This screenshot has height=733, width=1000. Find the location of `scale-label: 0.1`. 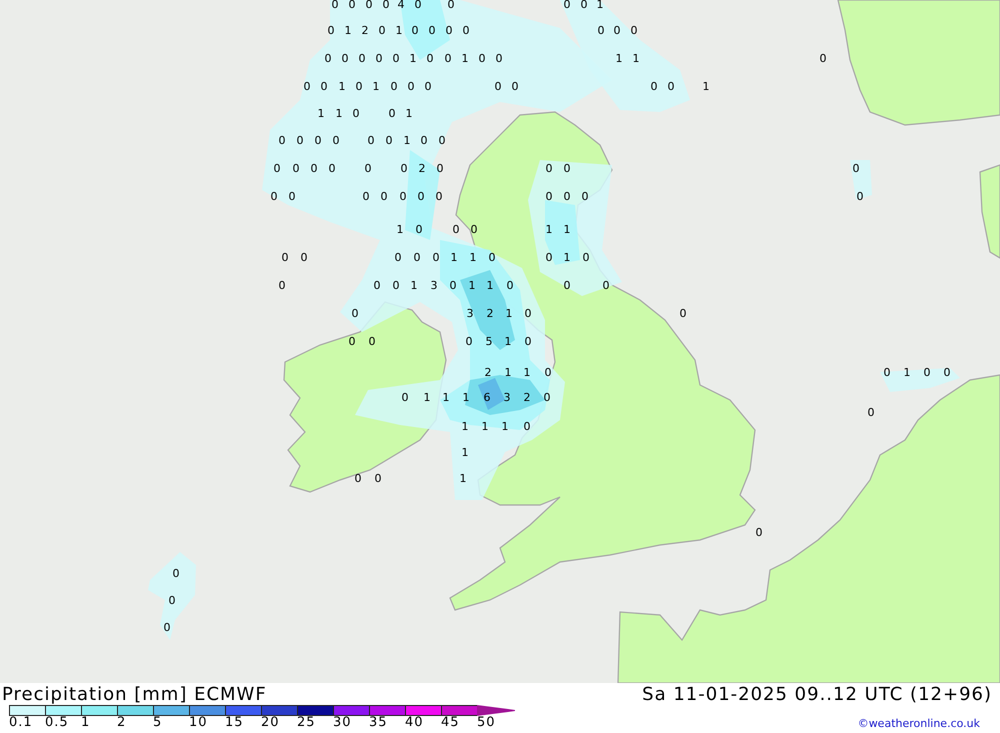

scale-label: 0.1 is located at coordinates (21, 723).